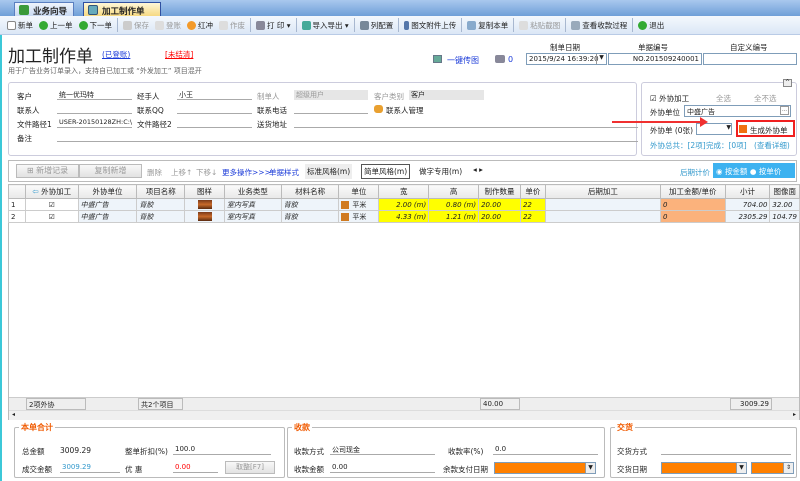  Describe the element at coordinates (601, 59) in the screenshot. I see `chevron-down-icon: ▼` at that location.